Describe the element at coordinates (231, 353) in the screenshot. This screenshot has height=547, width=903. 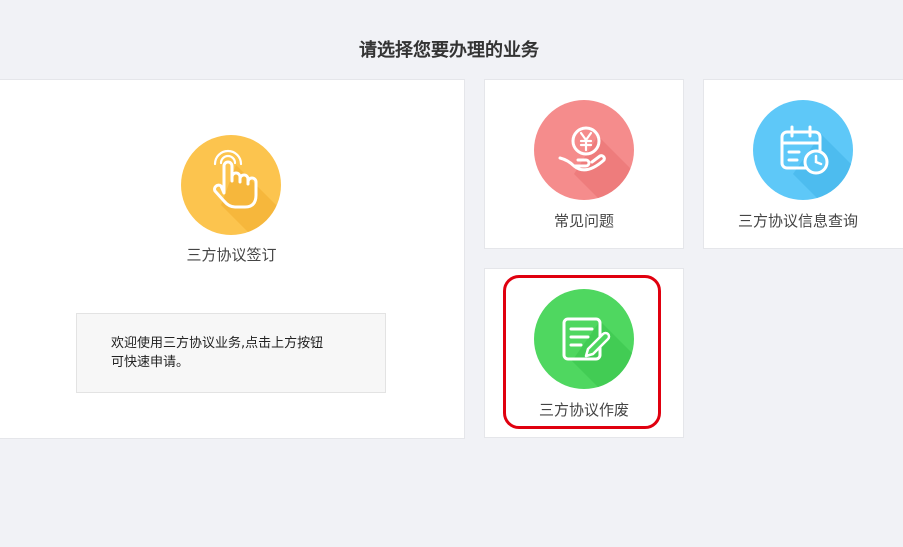
I see `welcome-notice: 欢迎使用三方协议业务,点击上方按钮 可快速申请。` at that location.